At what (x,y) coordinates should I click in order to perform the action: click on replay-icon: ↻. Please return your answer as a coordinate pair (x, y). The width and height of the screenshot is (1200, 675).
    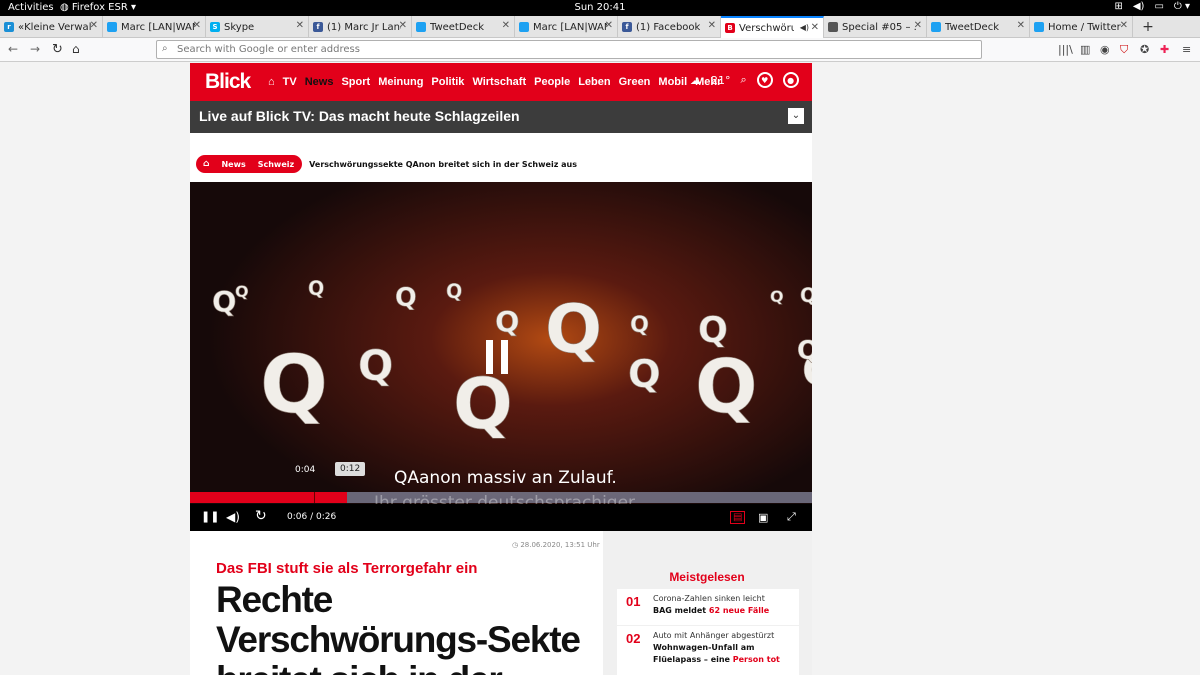
    Looking at the image, I should click on (261, 516).